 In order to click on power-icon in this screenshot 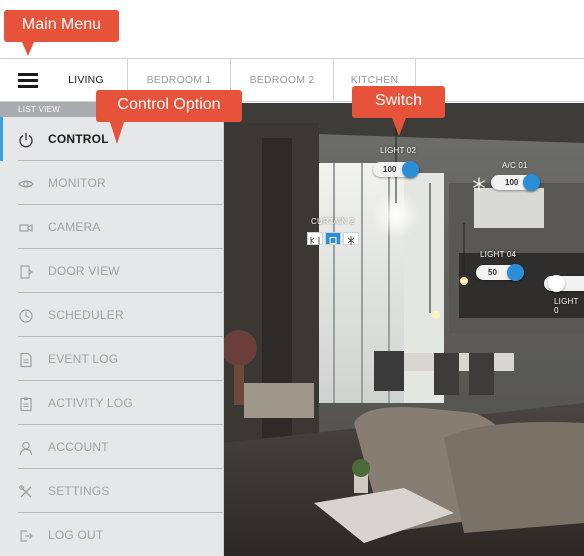, I will do `click(26, 140)`.